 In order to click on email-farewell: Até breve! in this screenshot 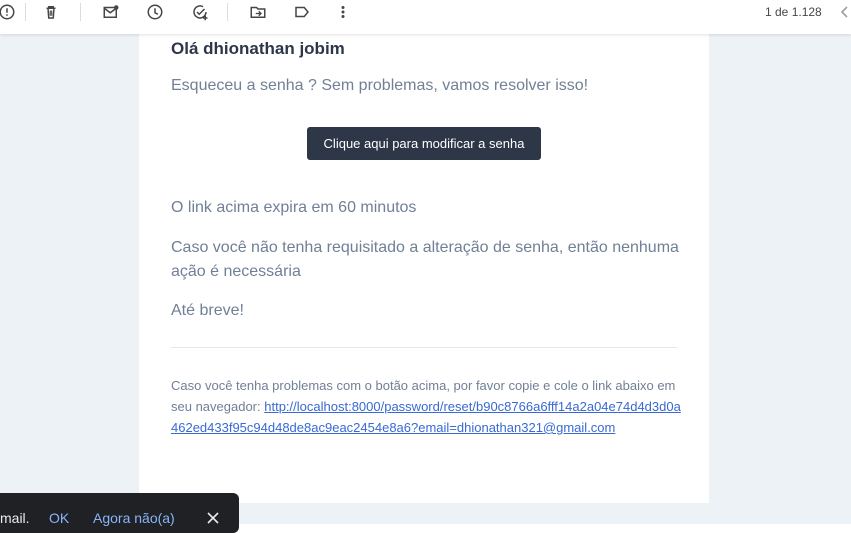, I will do `click(207, 310)`.